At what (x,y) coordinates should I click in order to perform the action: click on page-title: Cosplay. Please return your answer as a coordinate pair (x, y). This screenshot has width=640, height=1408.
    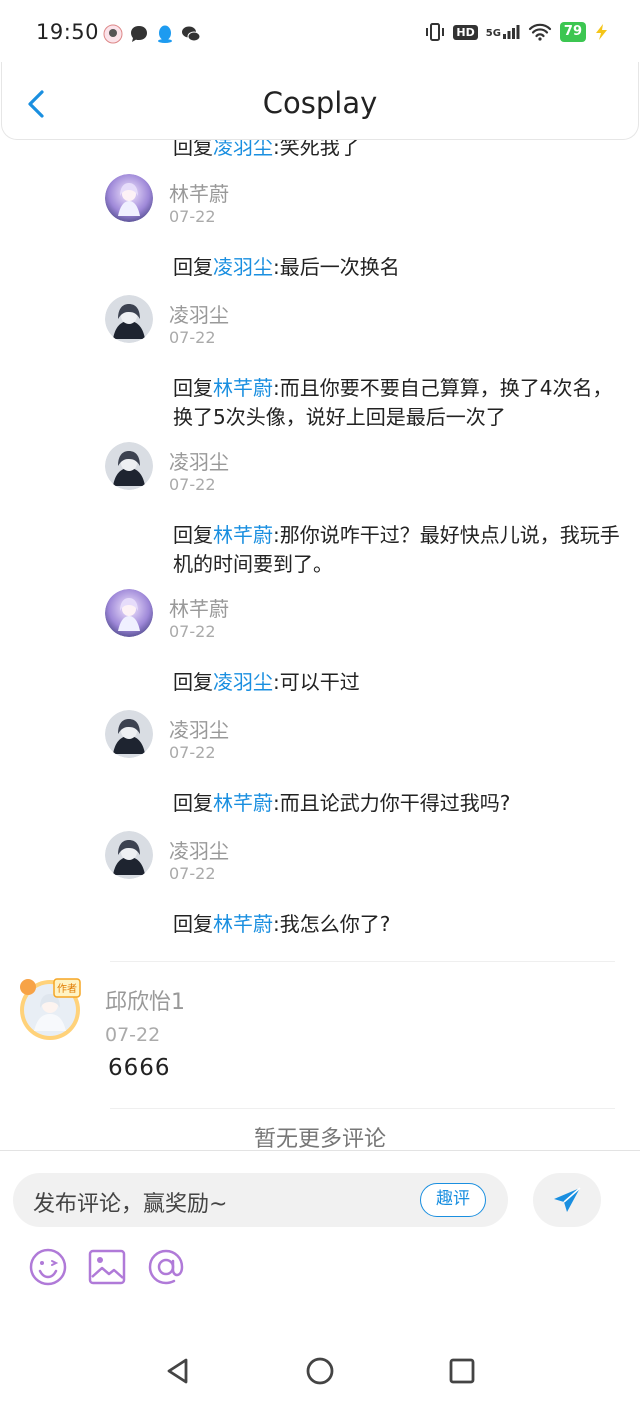
    Looking at the image, I should click on (320, 103).